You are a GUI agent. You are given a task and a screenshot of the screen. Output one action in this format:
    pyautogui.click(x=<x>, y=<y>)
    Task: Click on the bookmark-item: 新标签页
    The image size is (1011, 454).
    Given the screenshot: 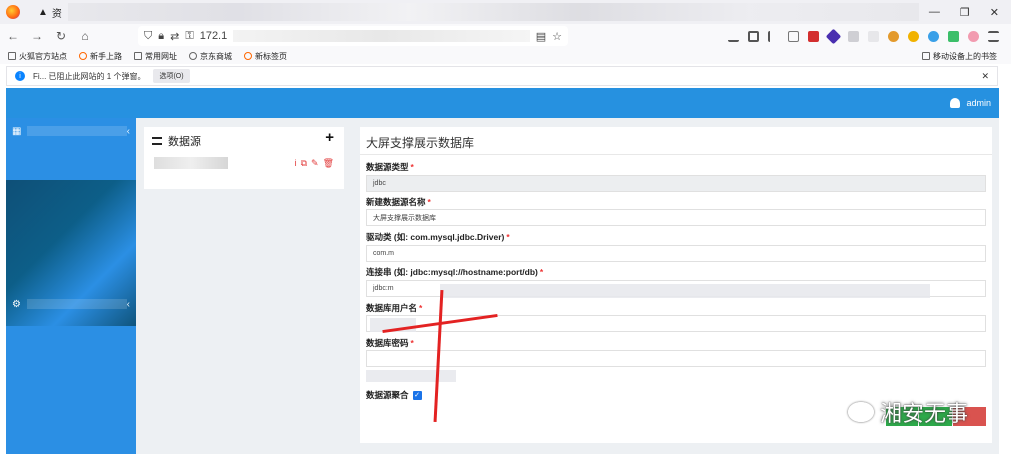 What is the action you would take?
    pyautogui.click(x=265, y=56)
    